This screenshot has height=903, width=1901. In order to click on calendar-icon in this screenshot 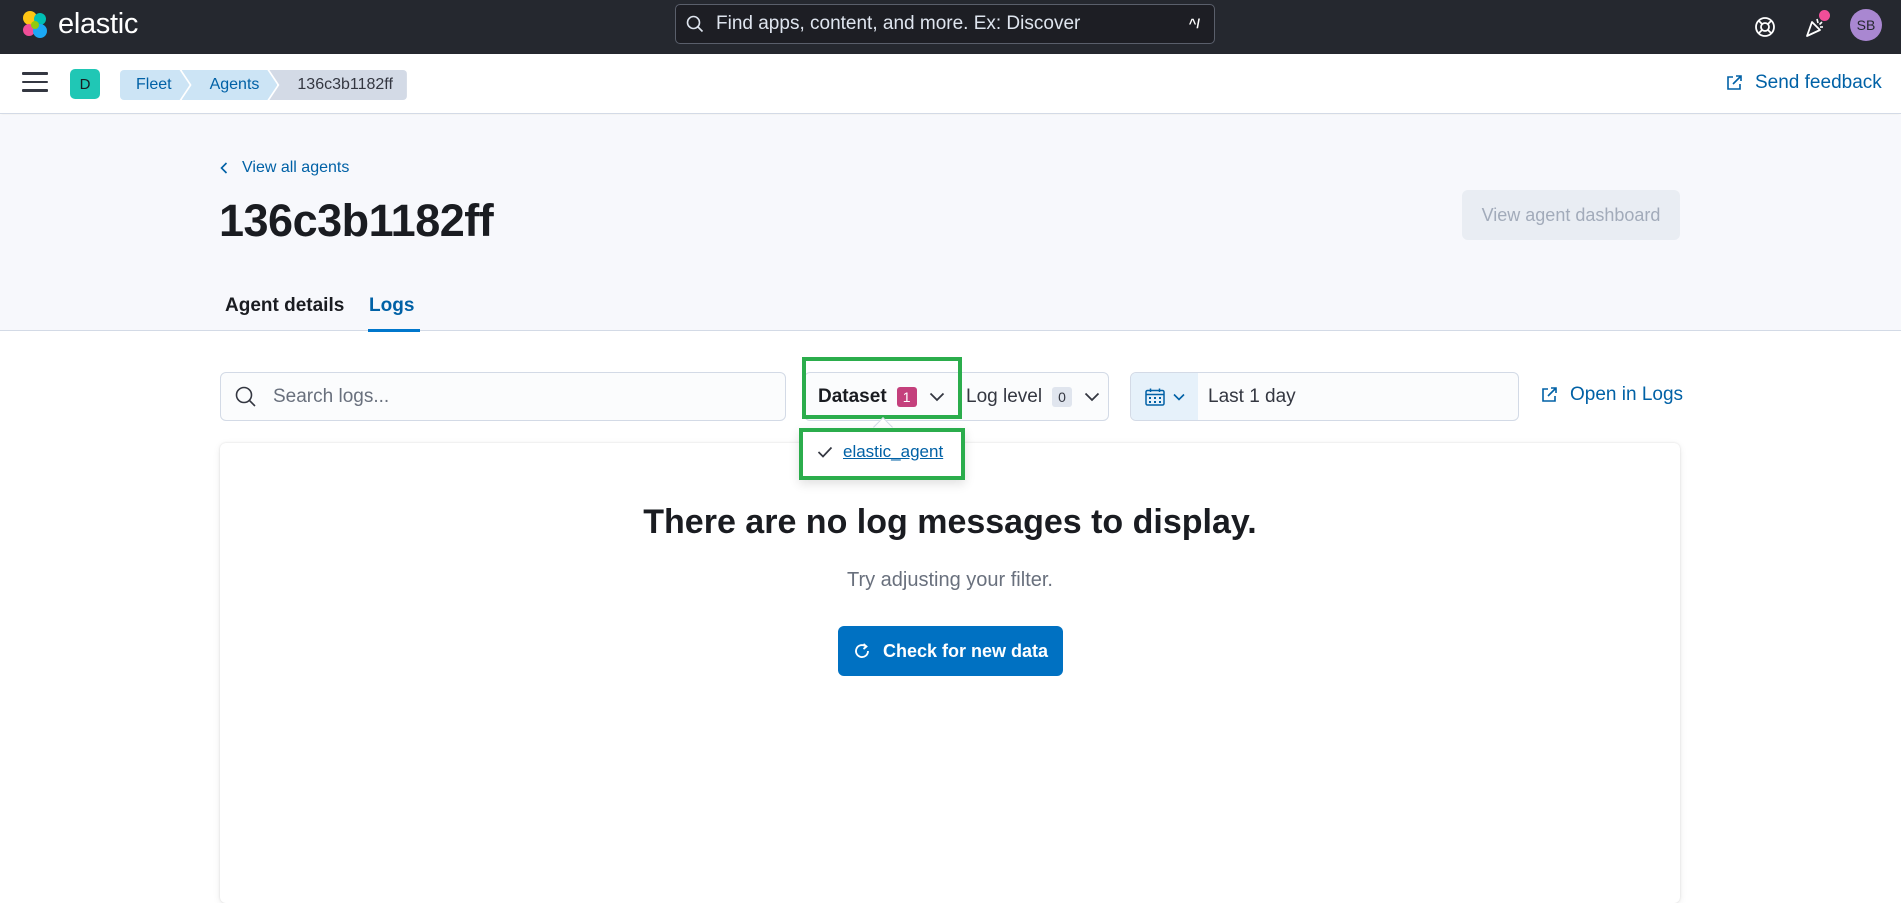, I will do `click(1154, 397)`.